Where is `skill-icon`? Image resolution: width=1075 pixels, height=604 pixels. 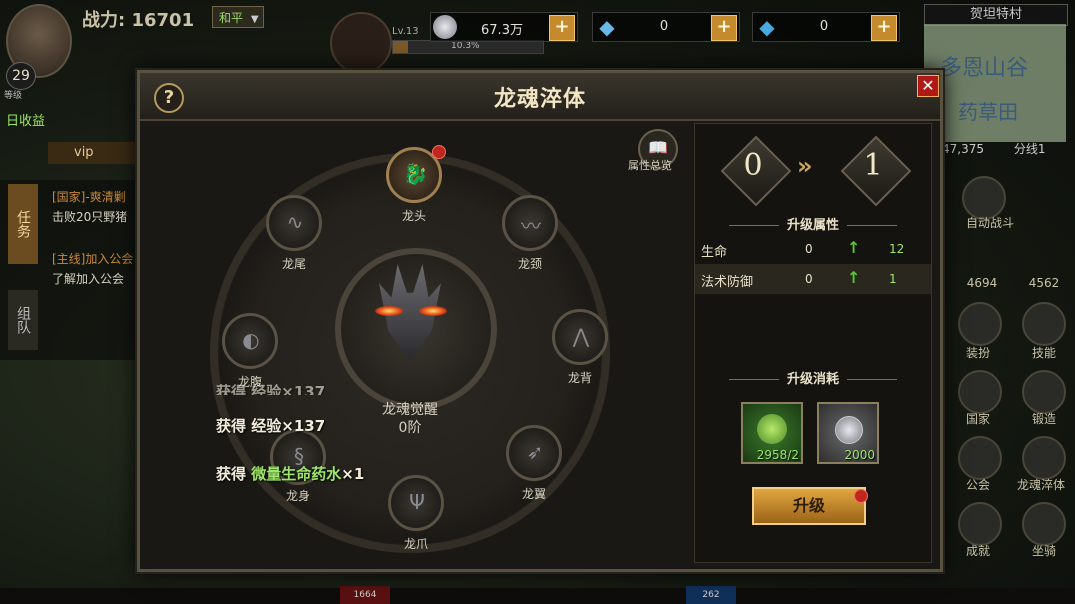
skill-icon is located at coordinates (1044, 324).